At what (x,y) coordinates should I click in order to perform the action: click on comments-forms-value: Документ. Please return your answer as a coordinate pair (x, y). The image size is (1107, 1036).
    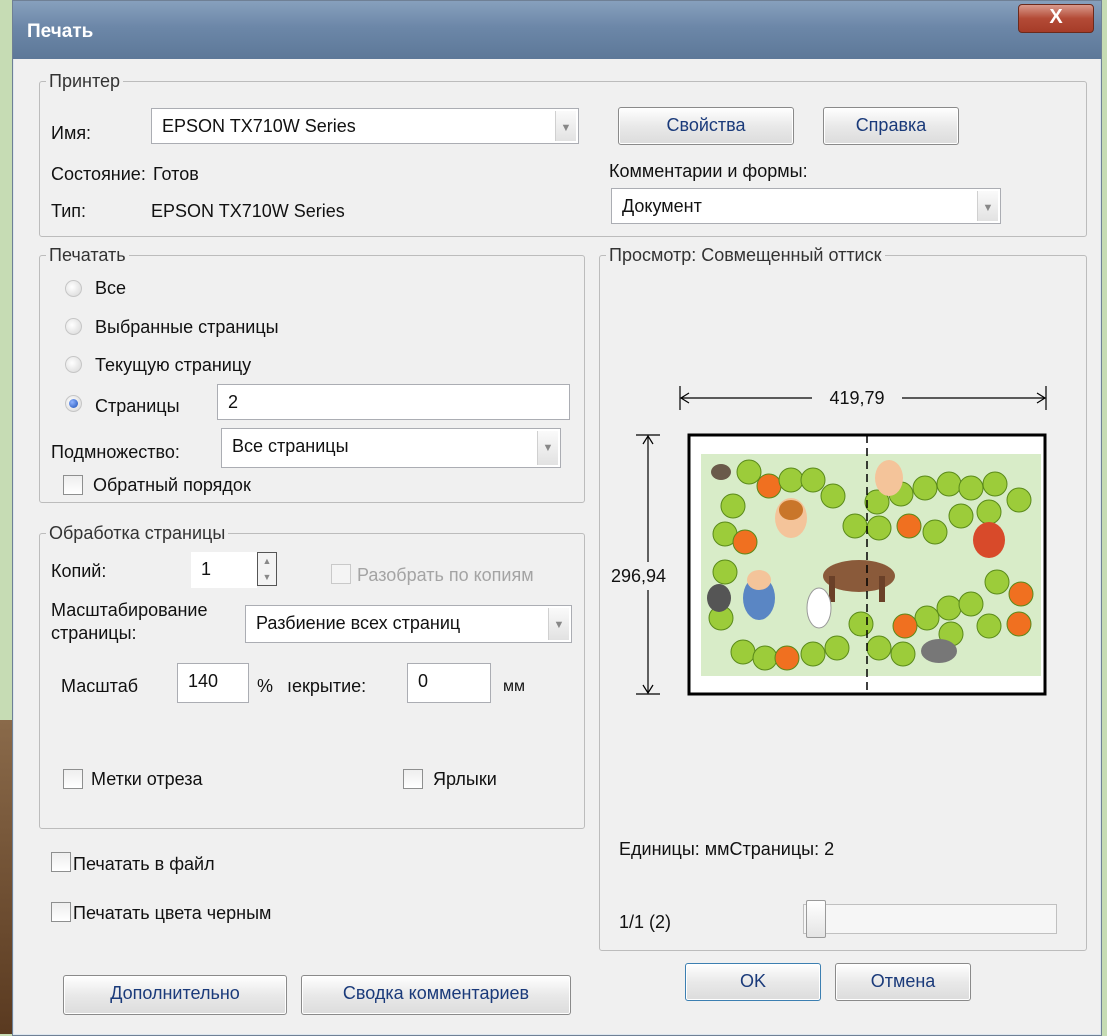
    Looking at the image, I should click on (662, 206).